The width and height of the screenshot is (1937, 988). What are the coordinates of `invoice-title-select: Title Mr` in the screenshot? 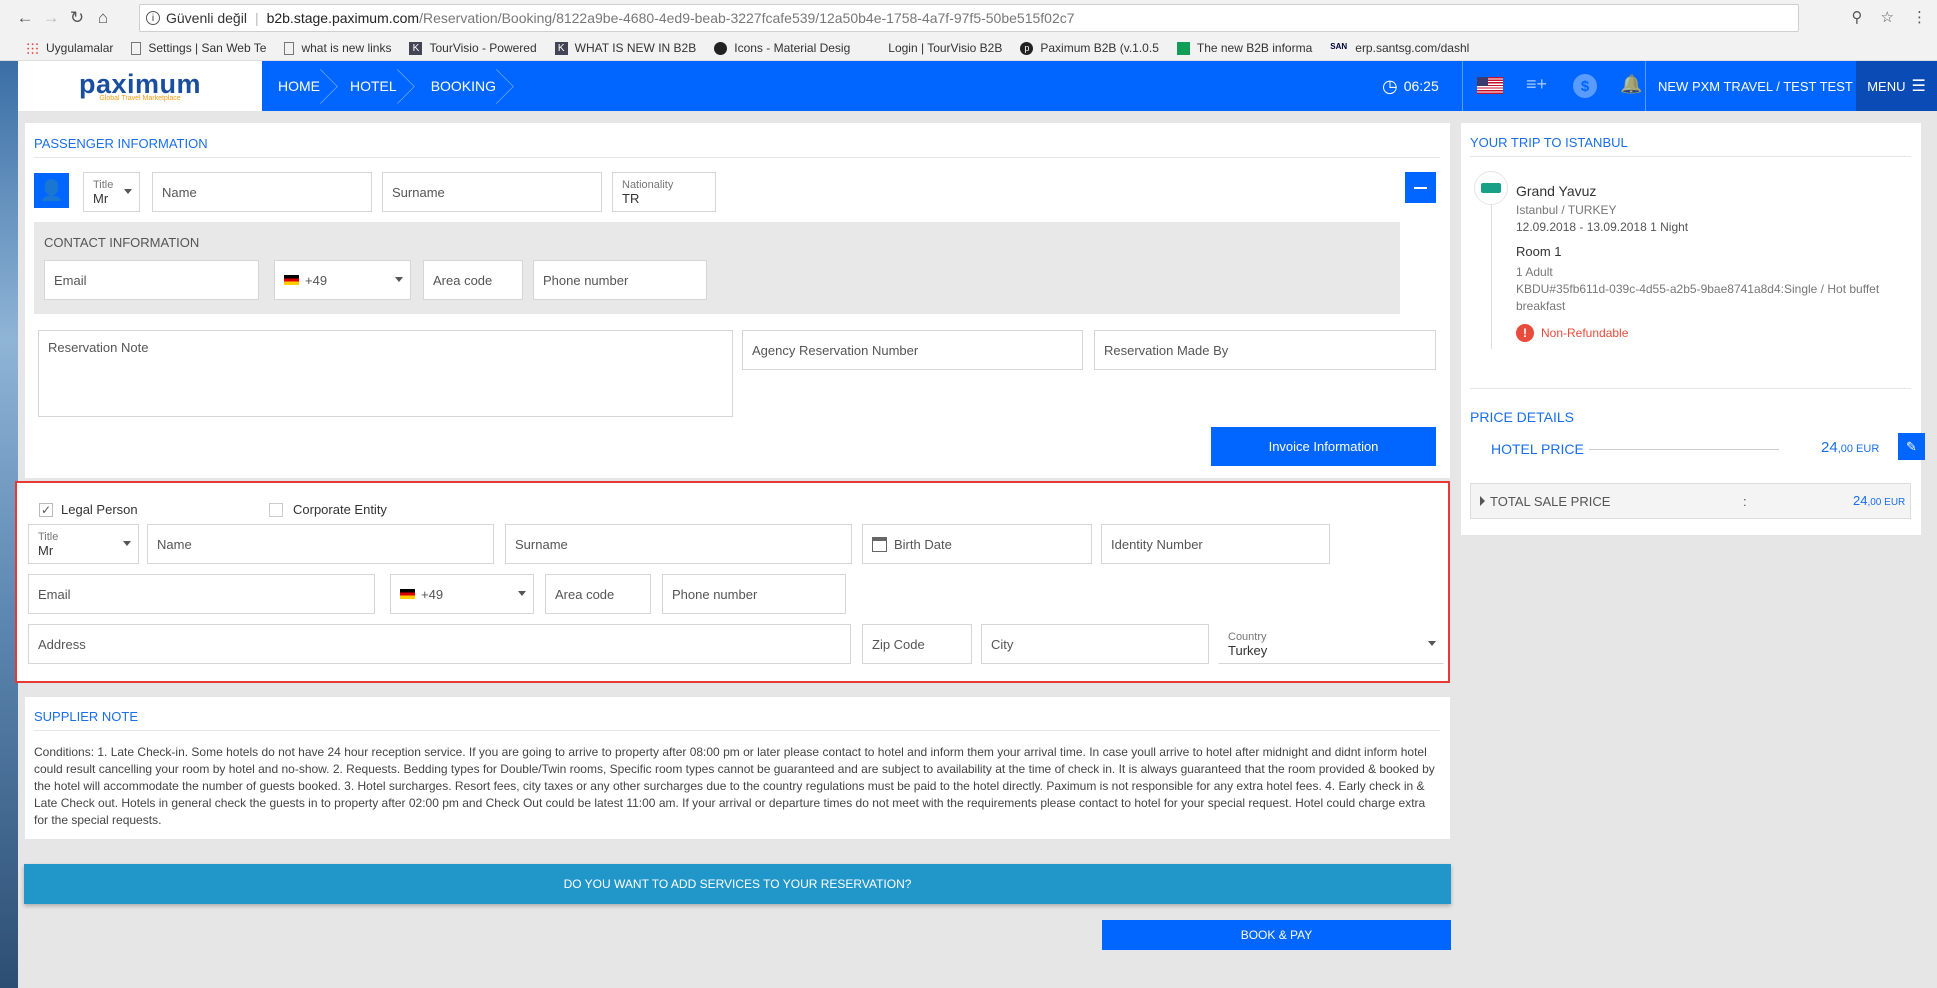 It's located at (83, 544).